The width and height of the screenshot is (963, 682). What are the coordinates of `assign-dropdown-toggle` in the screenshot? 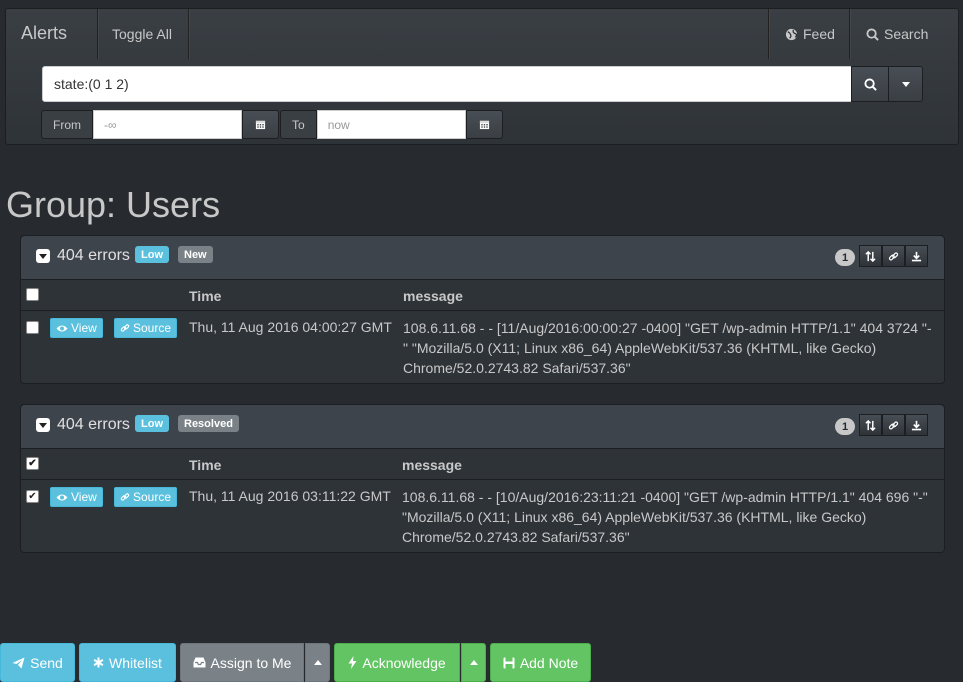 It's located at (317, 662).